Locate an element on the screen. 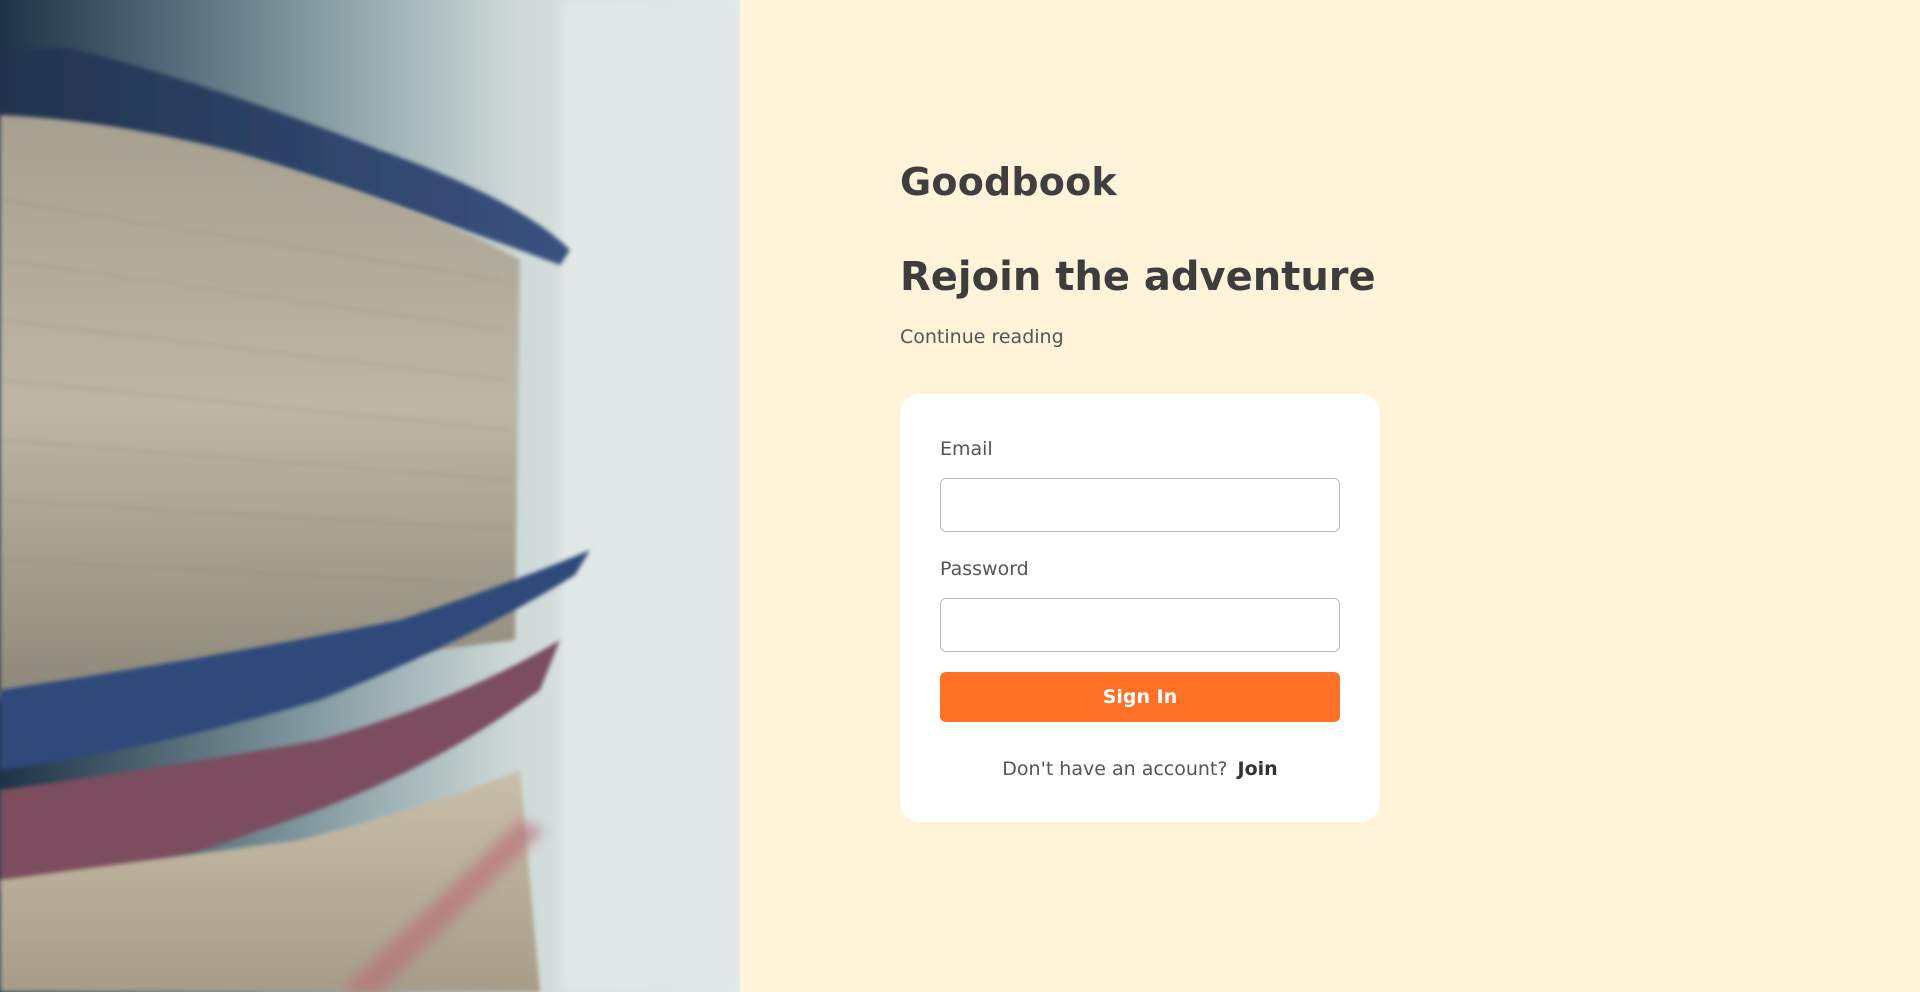  password-field is located at coordinates (1140, 625).